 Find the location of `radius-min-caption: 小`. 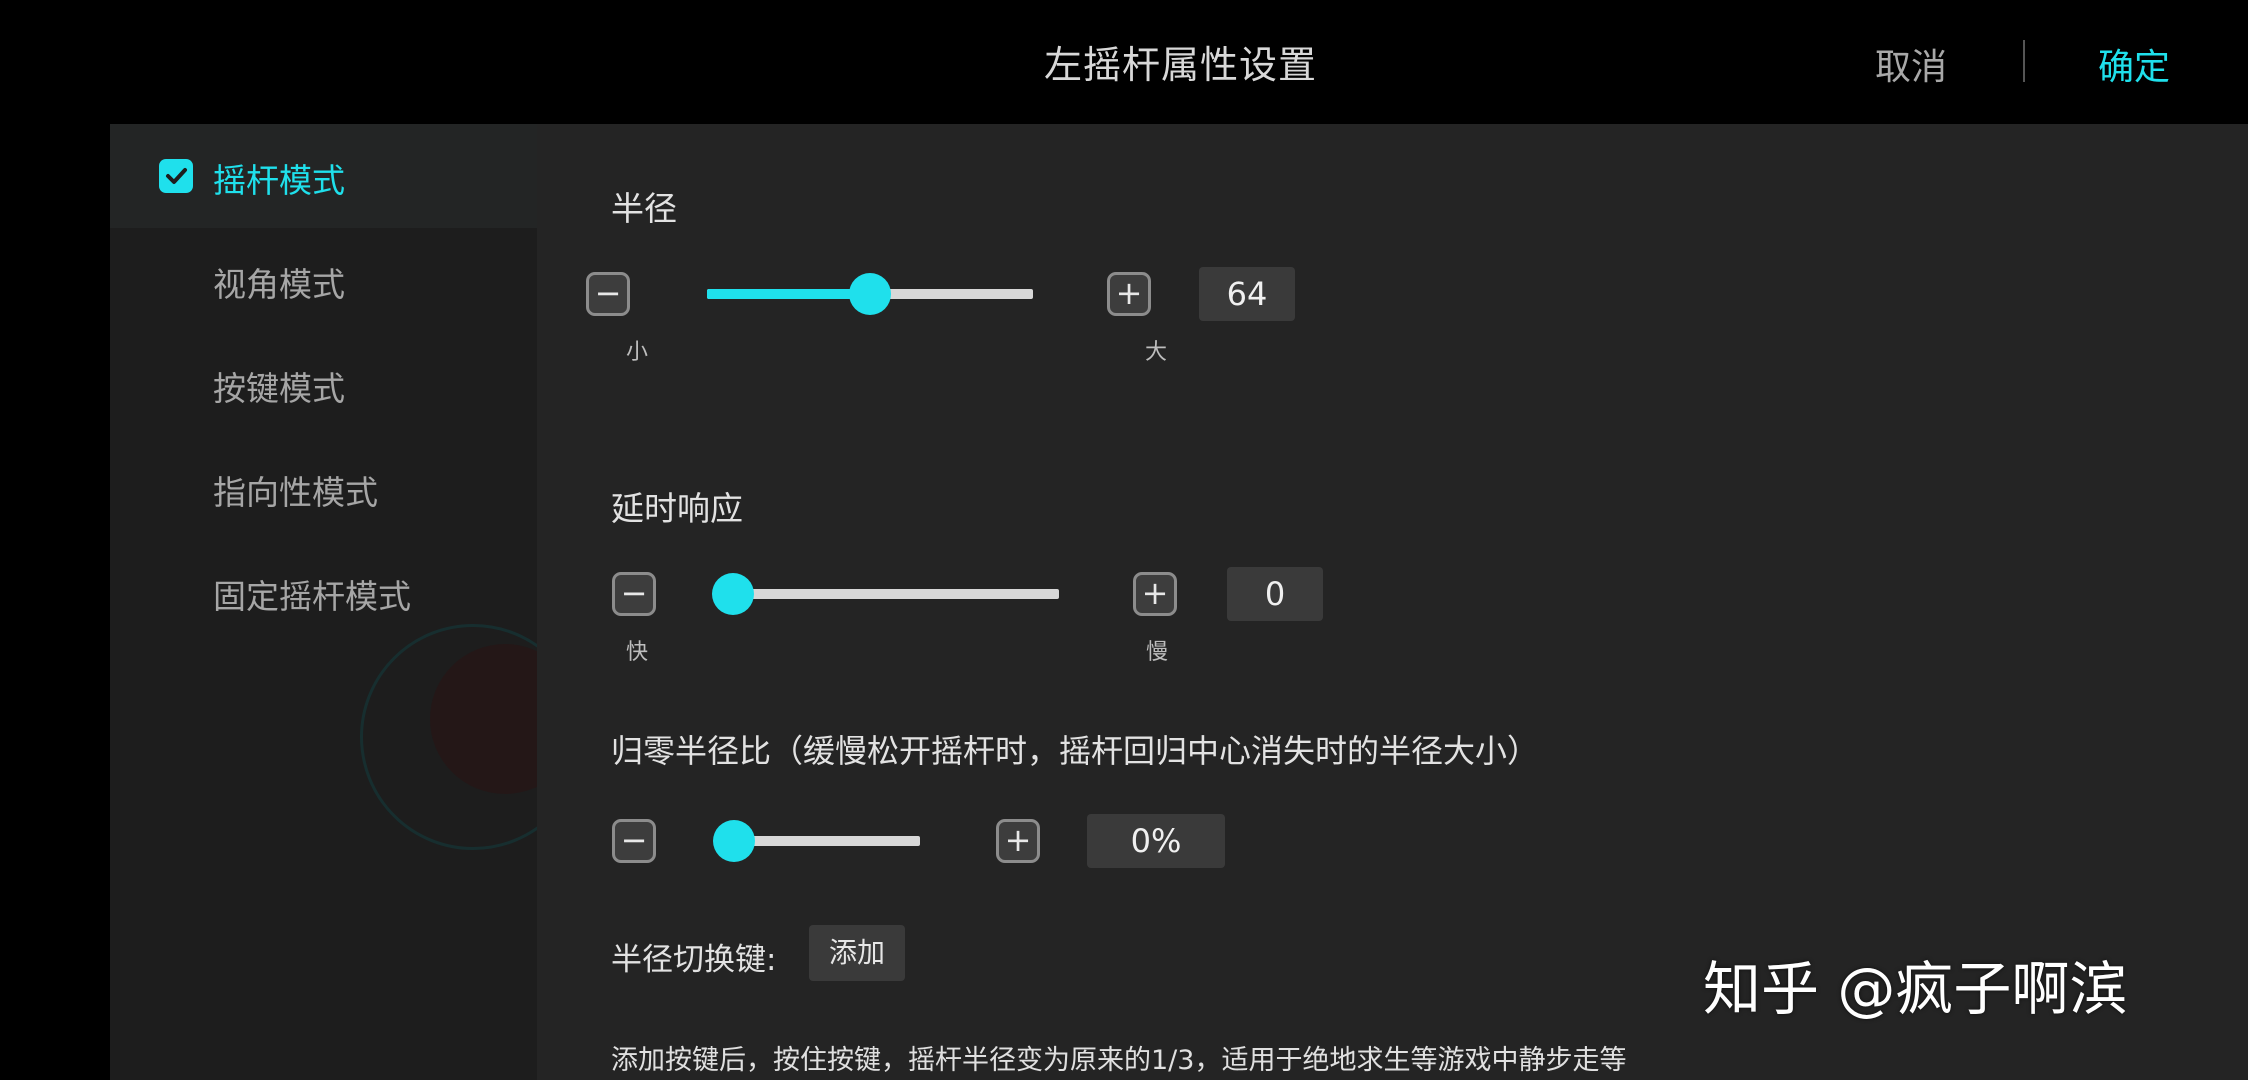

radius-min-caption: 小 is located at coordinates (637, 352).